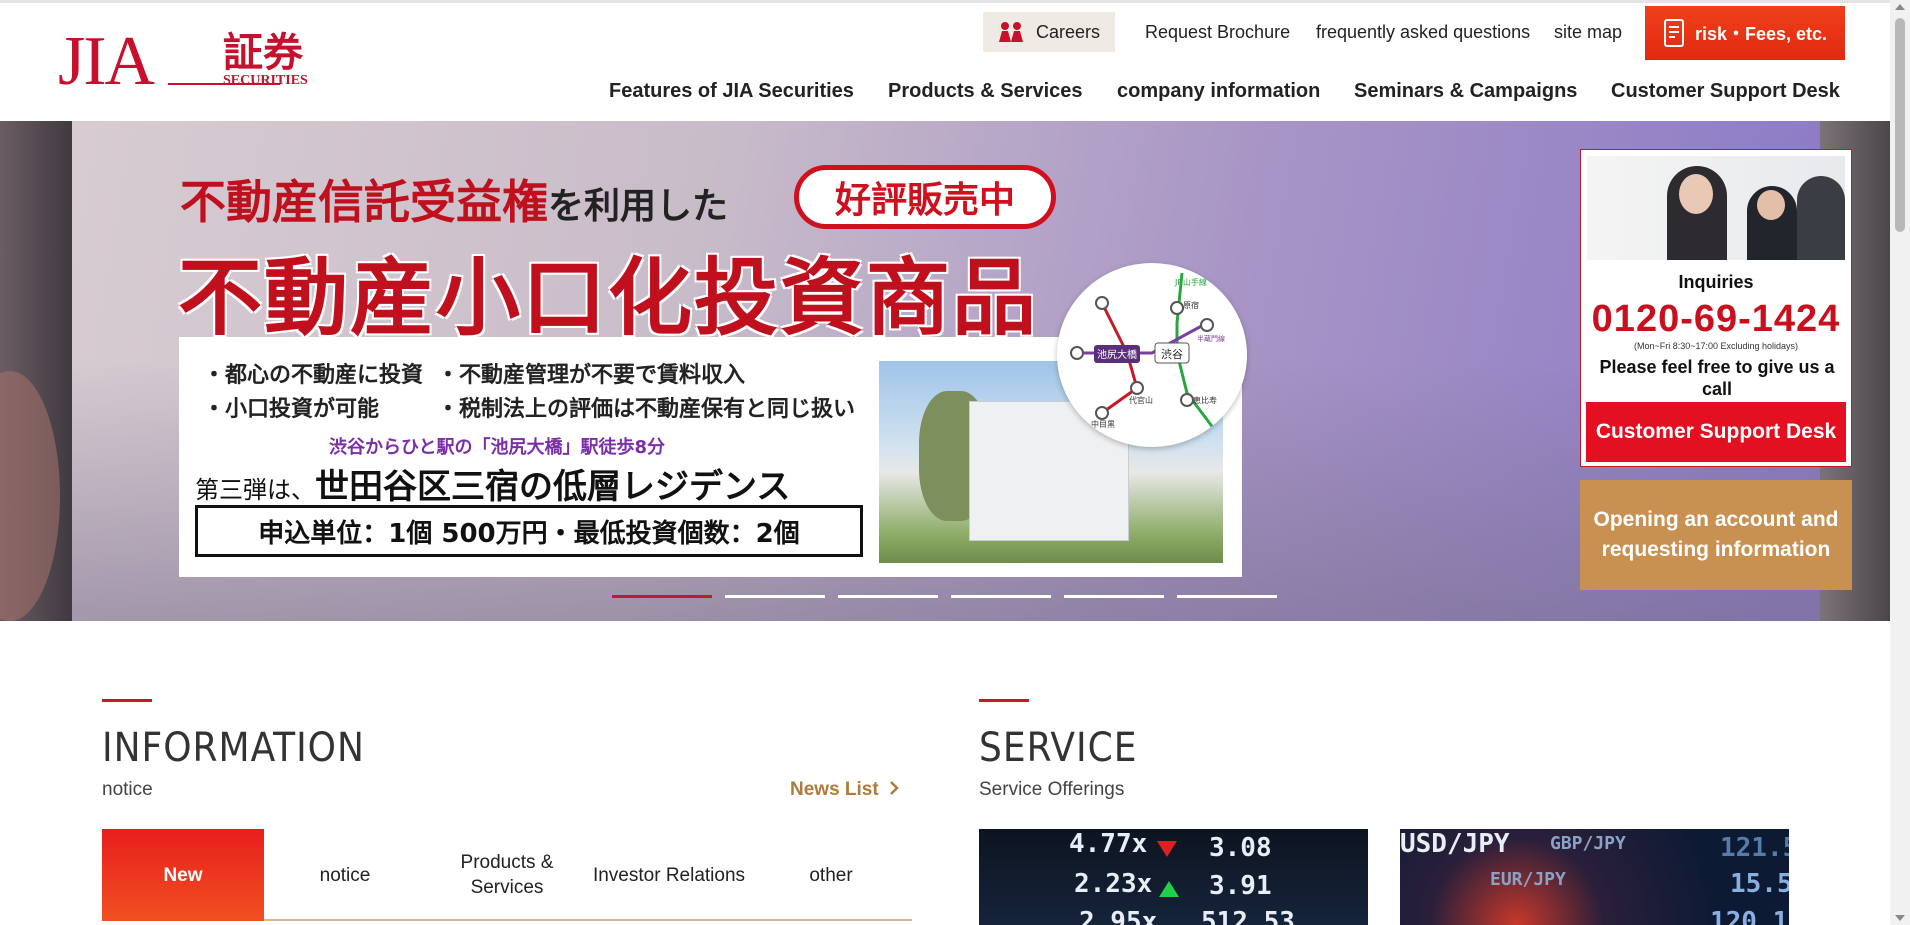  What do you see at coordinates (127, 700) in the screenshot?
I see `information-accent-line` at bounding box center [127, 700].